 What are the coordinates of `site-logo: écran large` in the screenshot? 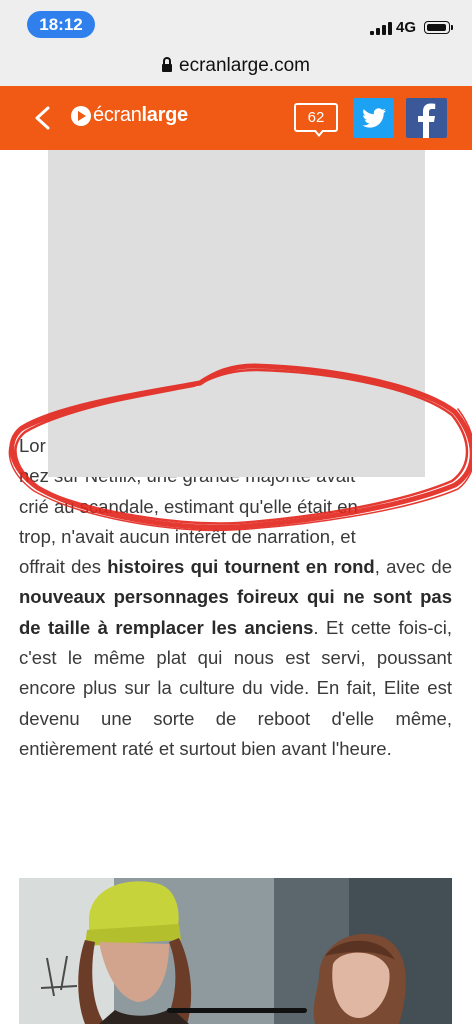 It's located at (129, 115).